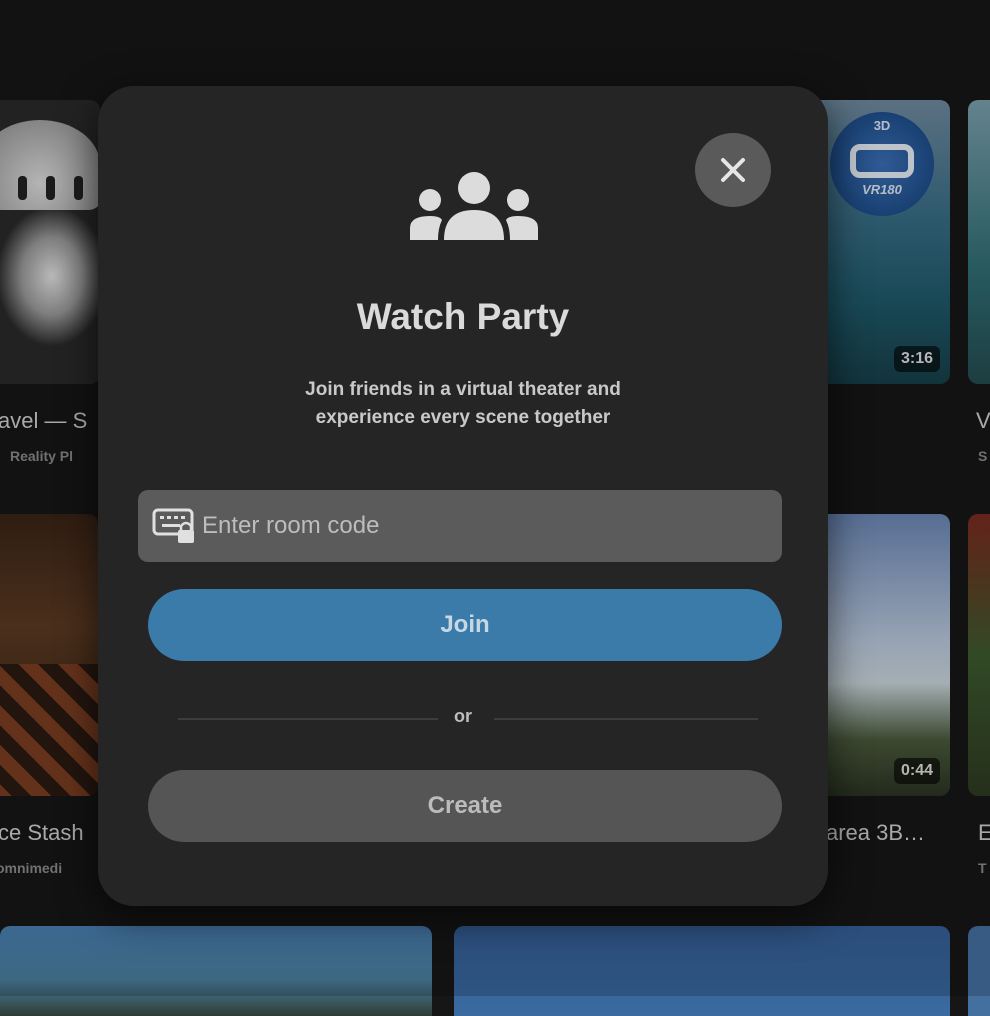  Describe the element at coordinates (173, 525) in the screenshot. I see `keyboard-lock-icon` at that location.